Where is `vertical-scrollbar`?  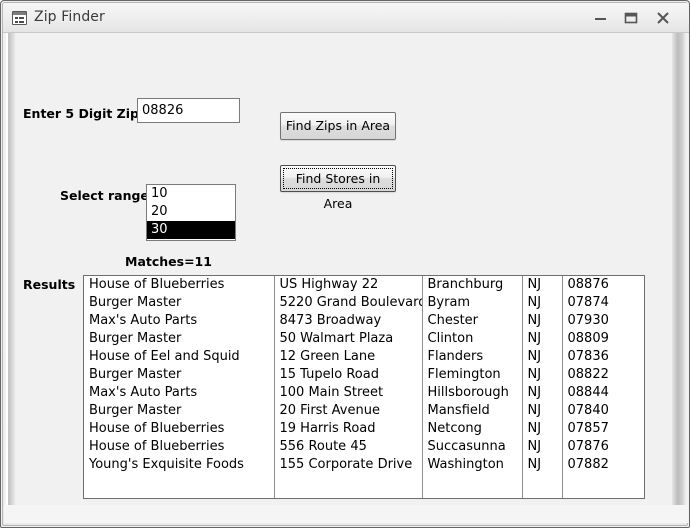
vertical-scrollbar is located at coordinates (679, 278).